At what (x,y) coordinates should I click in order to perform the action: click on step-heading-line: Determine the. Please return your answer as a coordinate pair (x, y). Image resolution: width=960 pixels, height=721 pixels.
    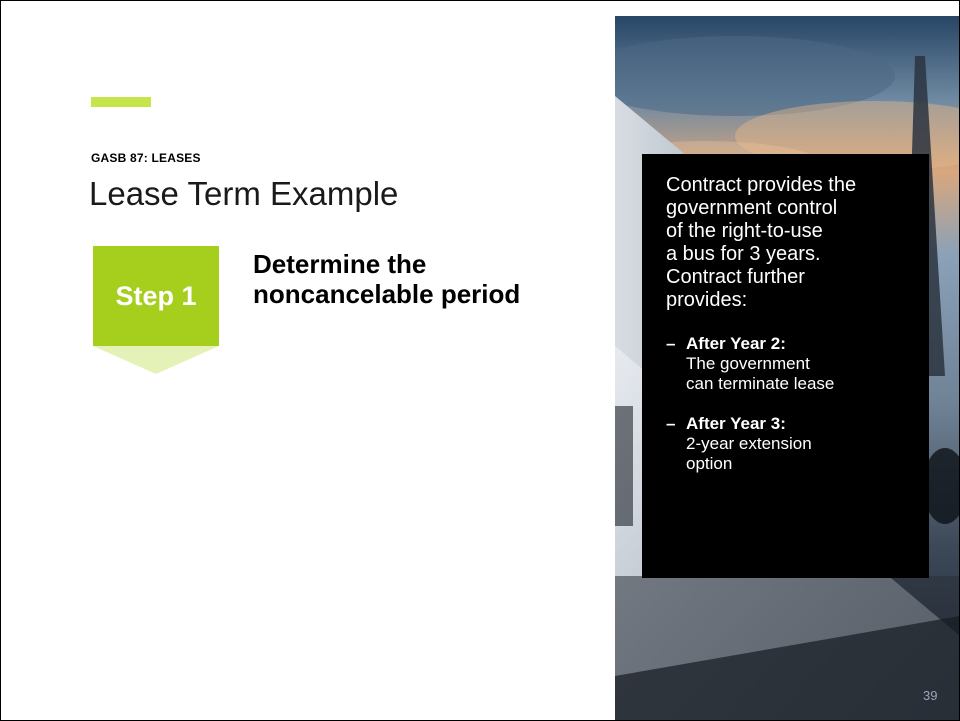
    Looking at the image, I should click on (340, 264).